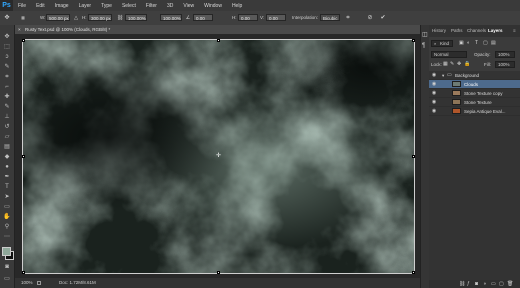  I want to click on new-group-icon: ▭, so click(493, 284).